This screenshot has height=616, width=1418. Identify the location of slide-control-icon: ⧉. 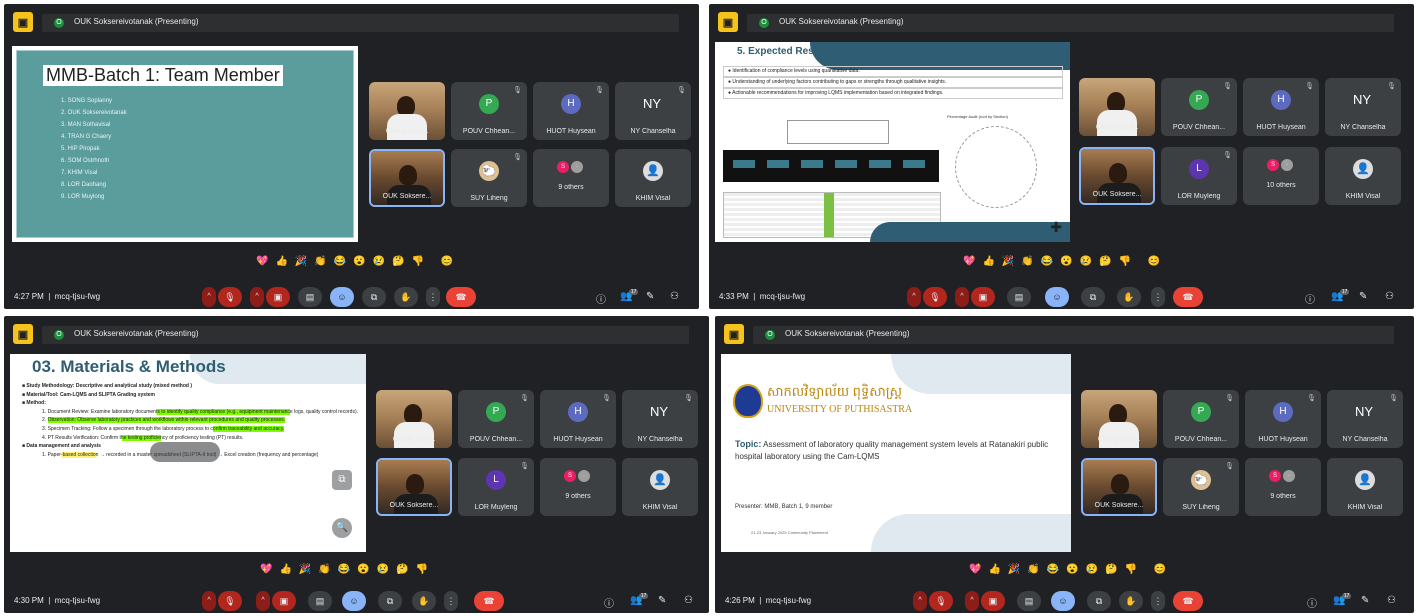
(342, 480).